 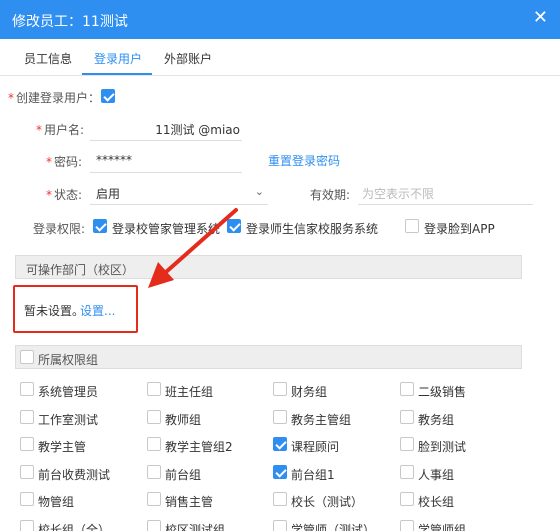 What do you see at coordinates (313, 474) in the screenshot?
I see `group-label: 前台组1` at bounding box center [313, 474].